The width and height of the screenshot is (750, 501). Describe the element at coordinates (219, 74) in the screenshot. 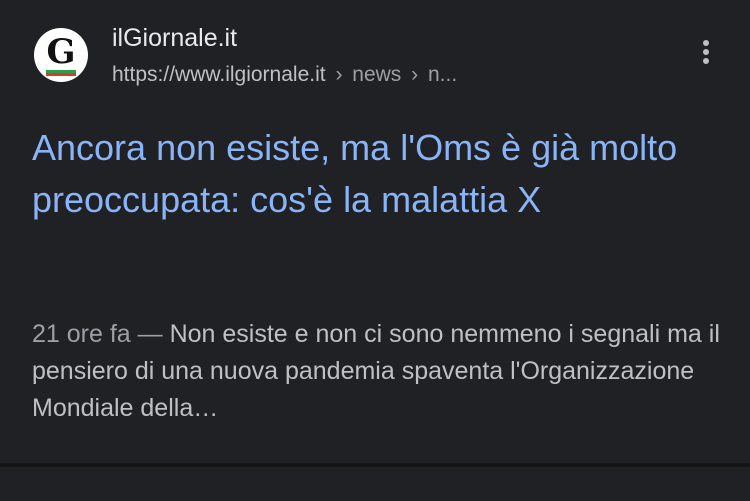

I see `breadcrumb-url: https://www.ilgiornale.it` at that location.